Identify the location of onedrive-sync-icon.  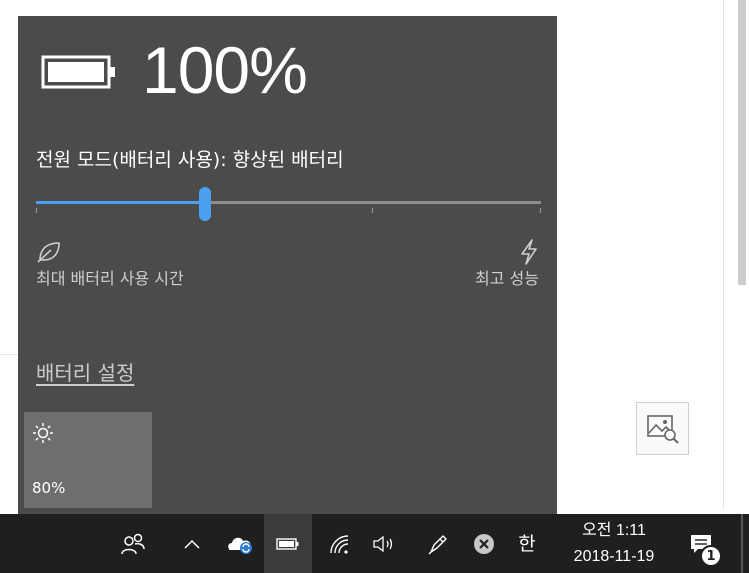
(240, 545).